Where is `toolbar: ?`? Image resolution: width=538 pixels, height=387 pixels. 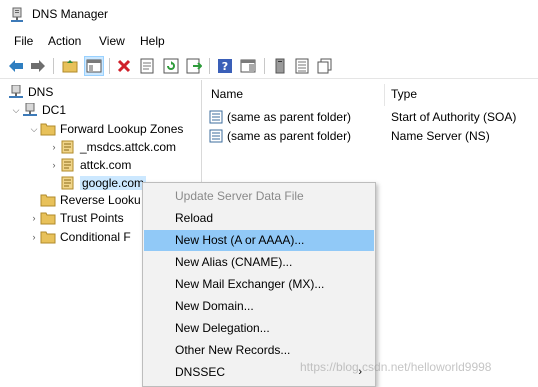
toolbar: ? is located at coordinates (269, 66).